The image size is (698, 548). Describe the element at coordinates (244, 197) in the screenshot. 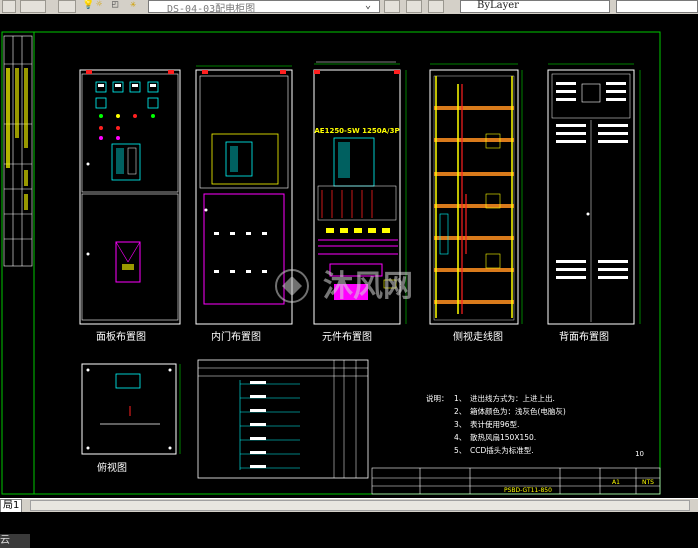

I see `inner-door-cabinet` at that location.